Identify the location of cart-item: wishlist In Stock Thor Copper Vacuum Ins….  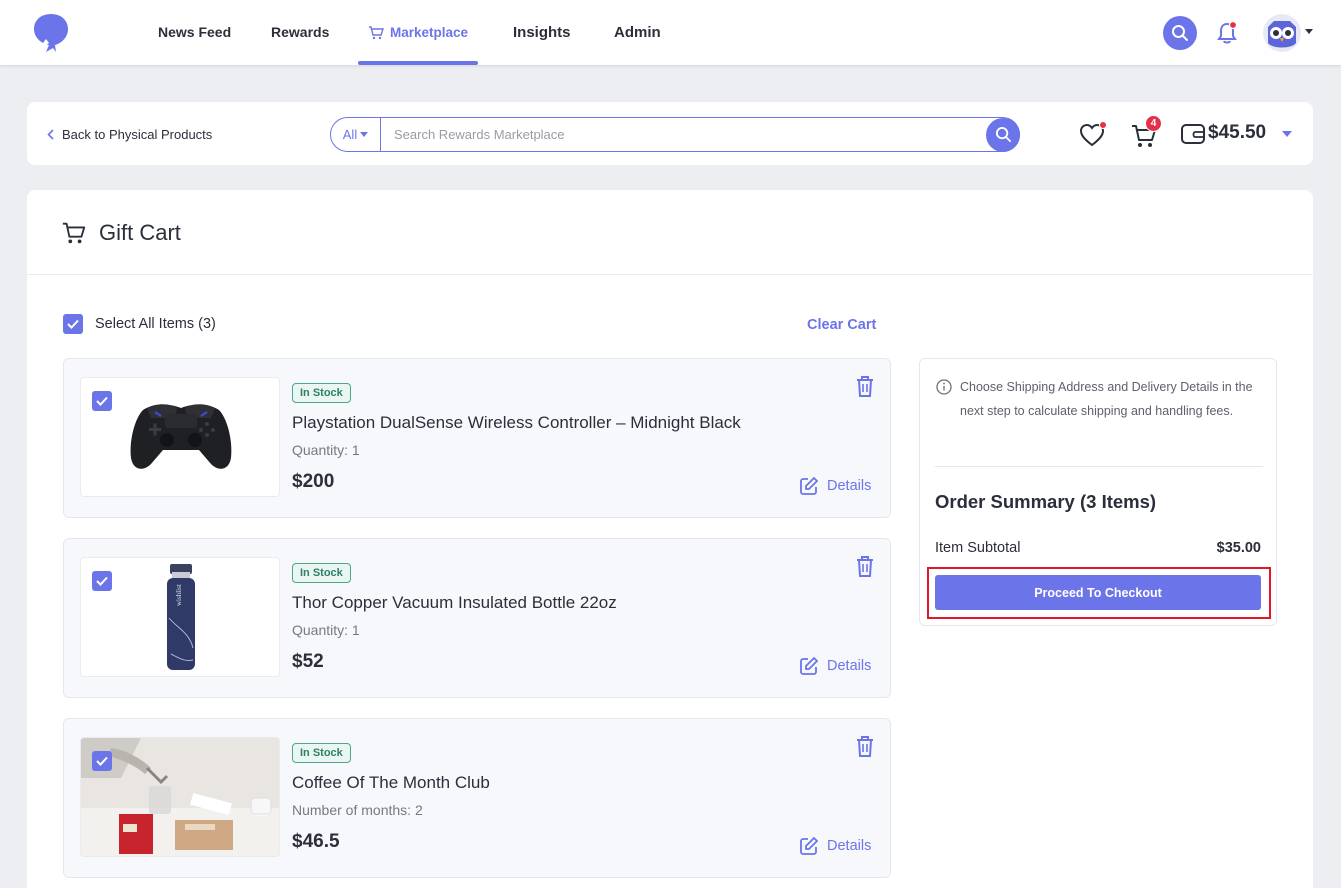
(477, 618).